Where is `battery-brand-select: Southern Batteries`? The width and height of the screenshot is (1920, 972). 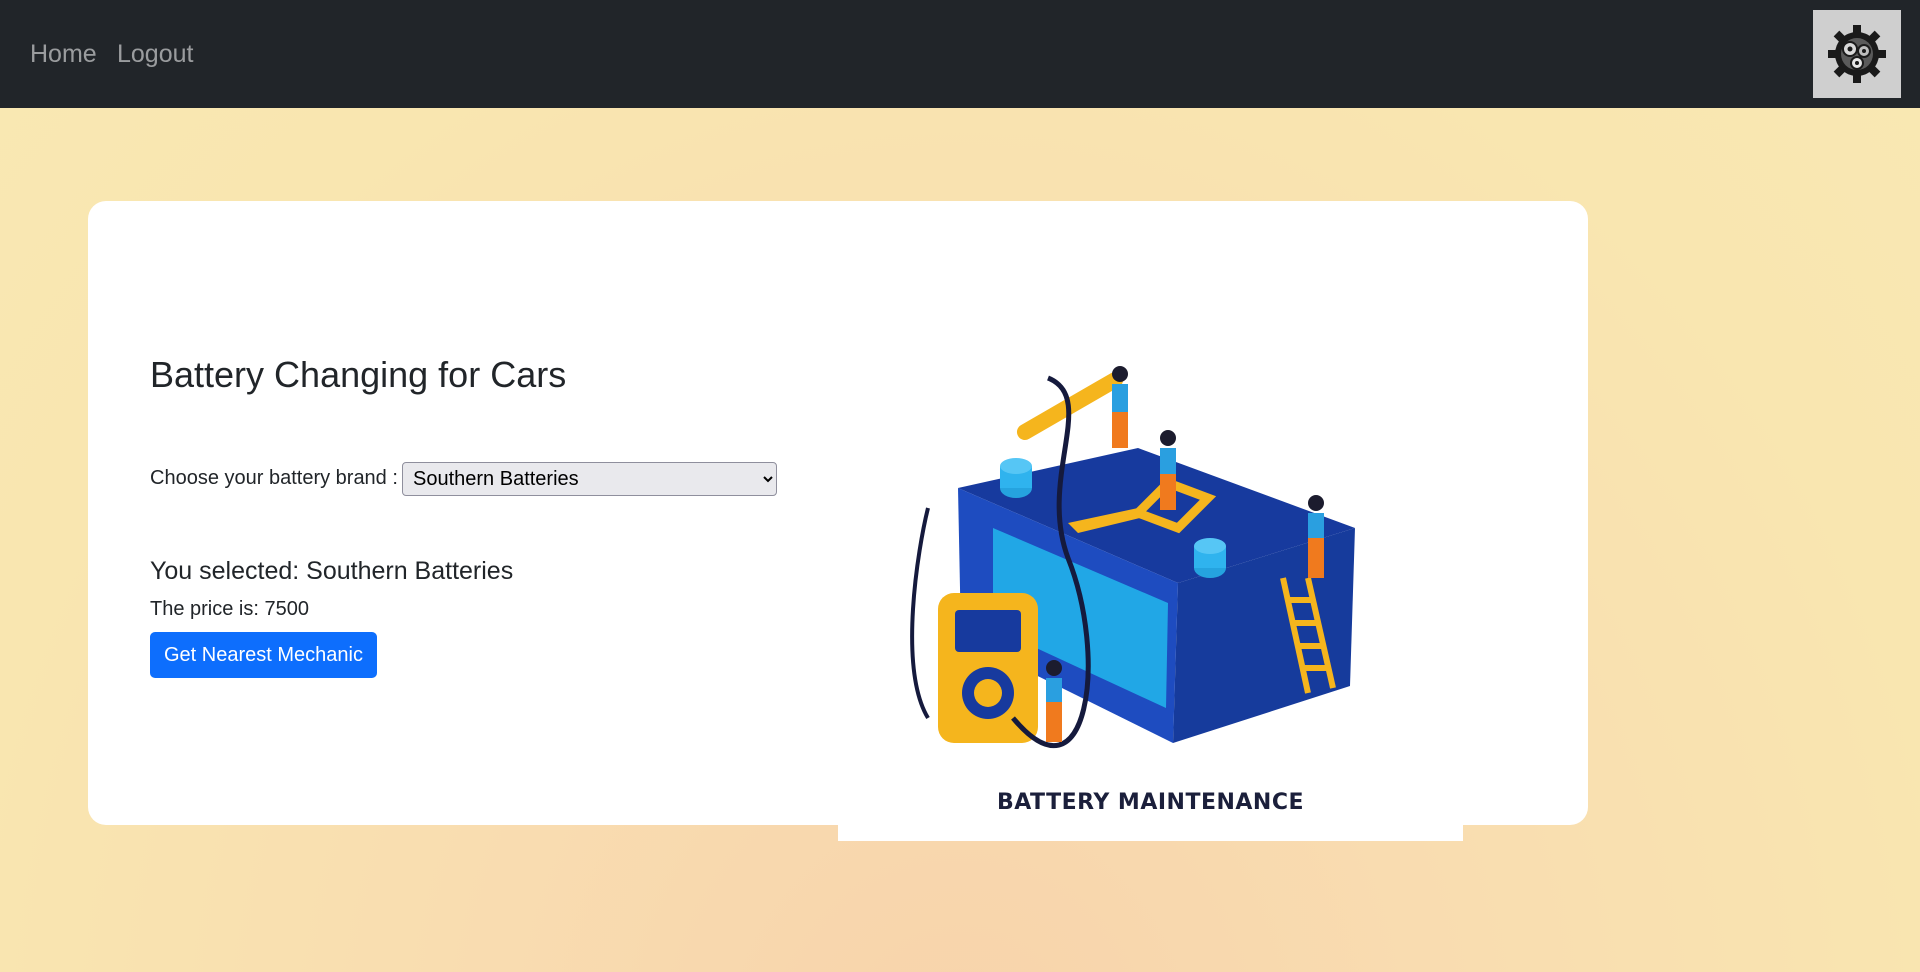
battery-brand-select: Southern Batteries is located at coordinates (589, 479).